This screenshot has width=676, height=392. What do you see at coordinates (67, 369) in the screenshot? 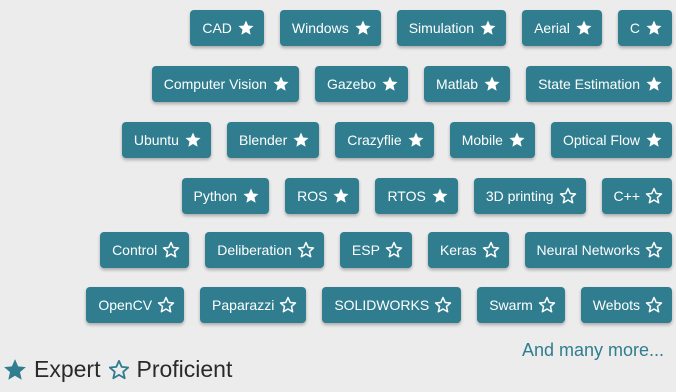
I see `legend-expert-label: Expert` at bounding box center [67, 369].